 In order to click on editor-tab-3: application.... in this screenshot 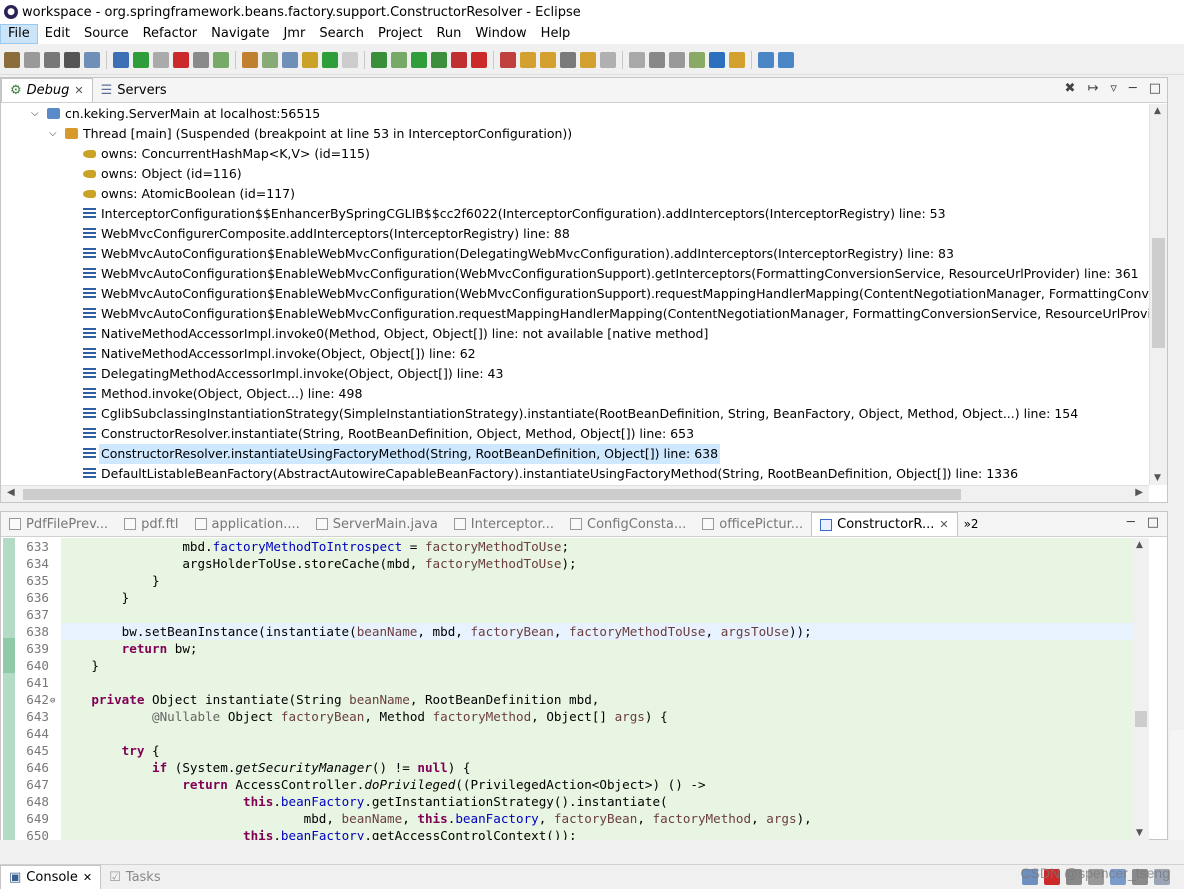, I will do `click(247, 524)`.